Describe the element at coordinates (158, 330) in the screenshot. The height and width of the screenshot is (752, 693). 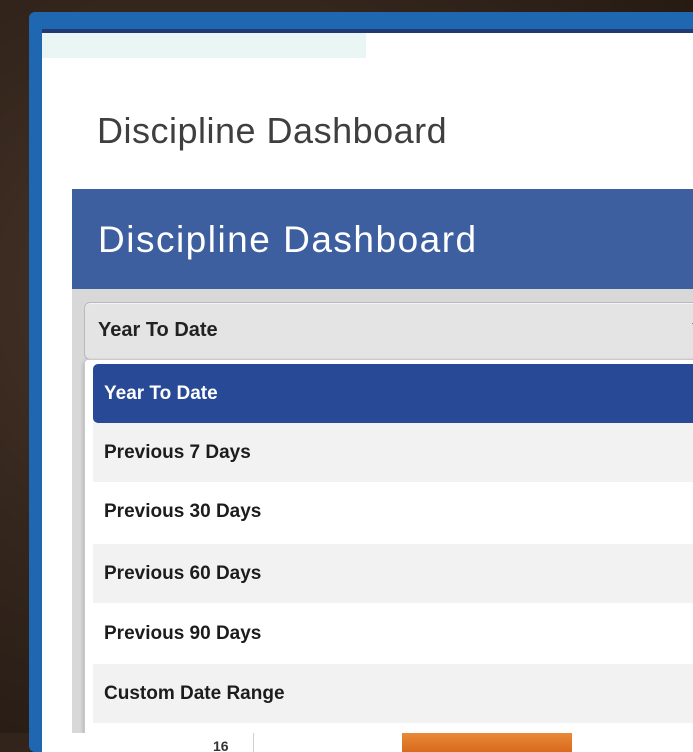
I see `date-range-selected-value: Year To Date` at that location.